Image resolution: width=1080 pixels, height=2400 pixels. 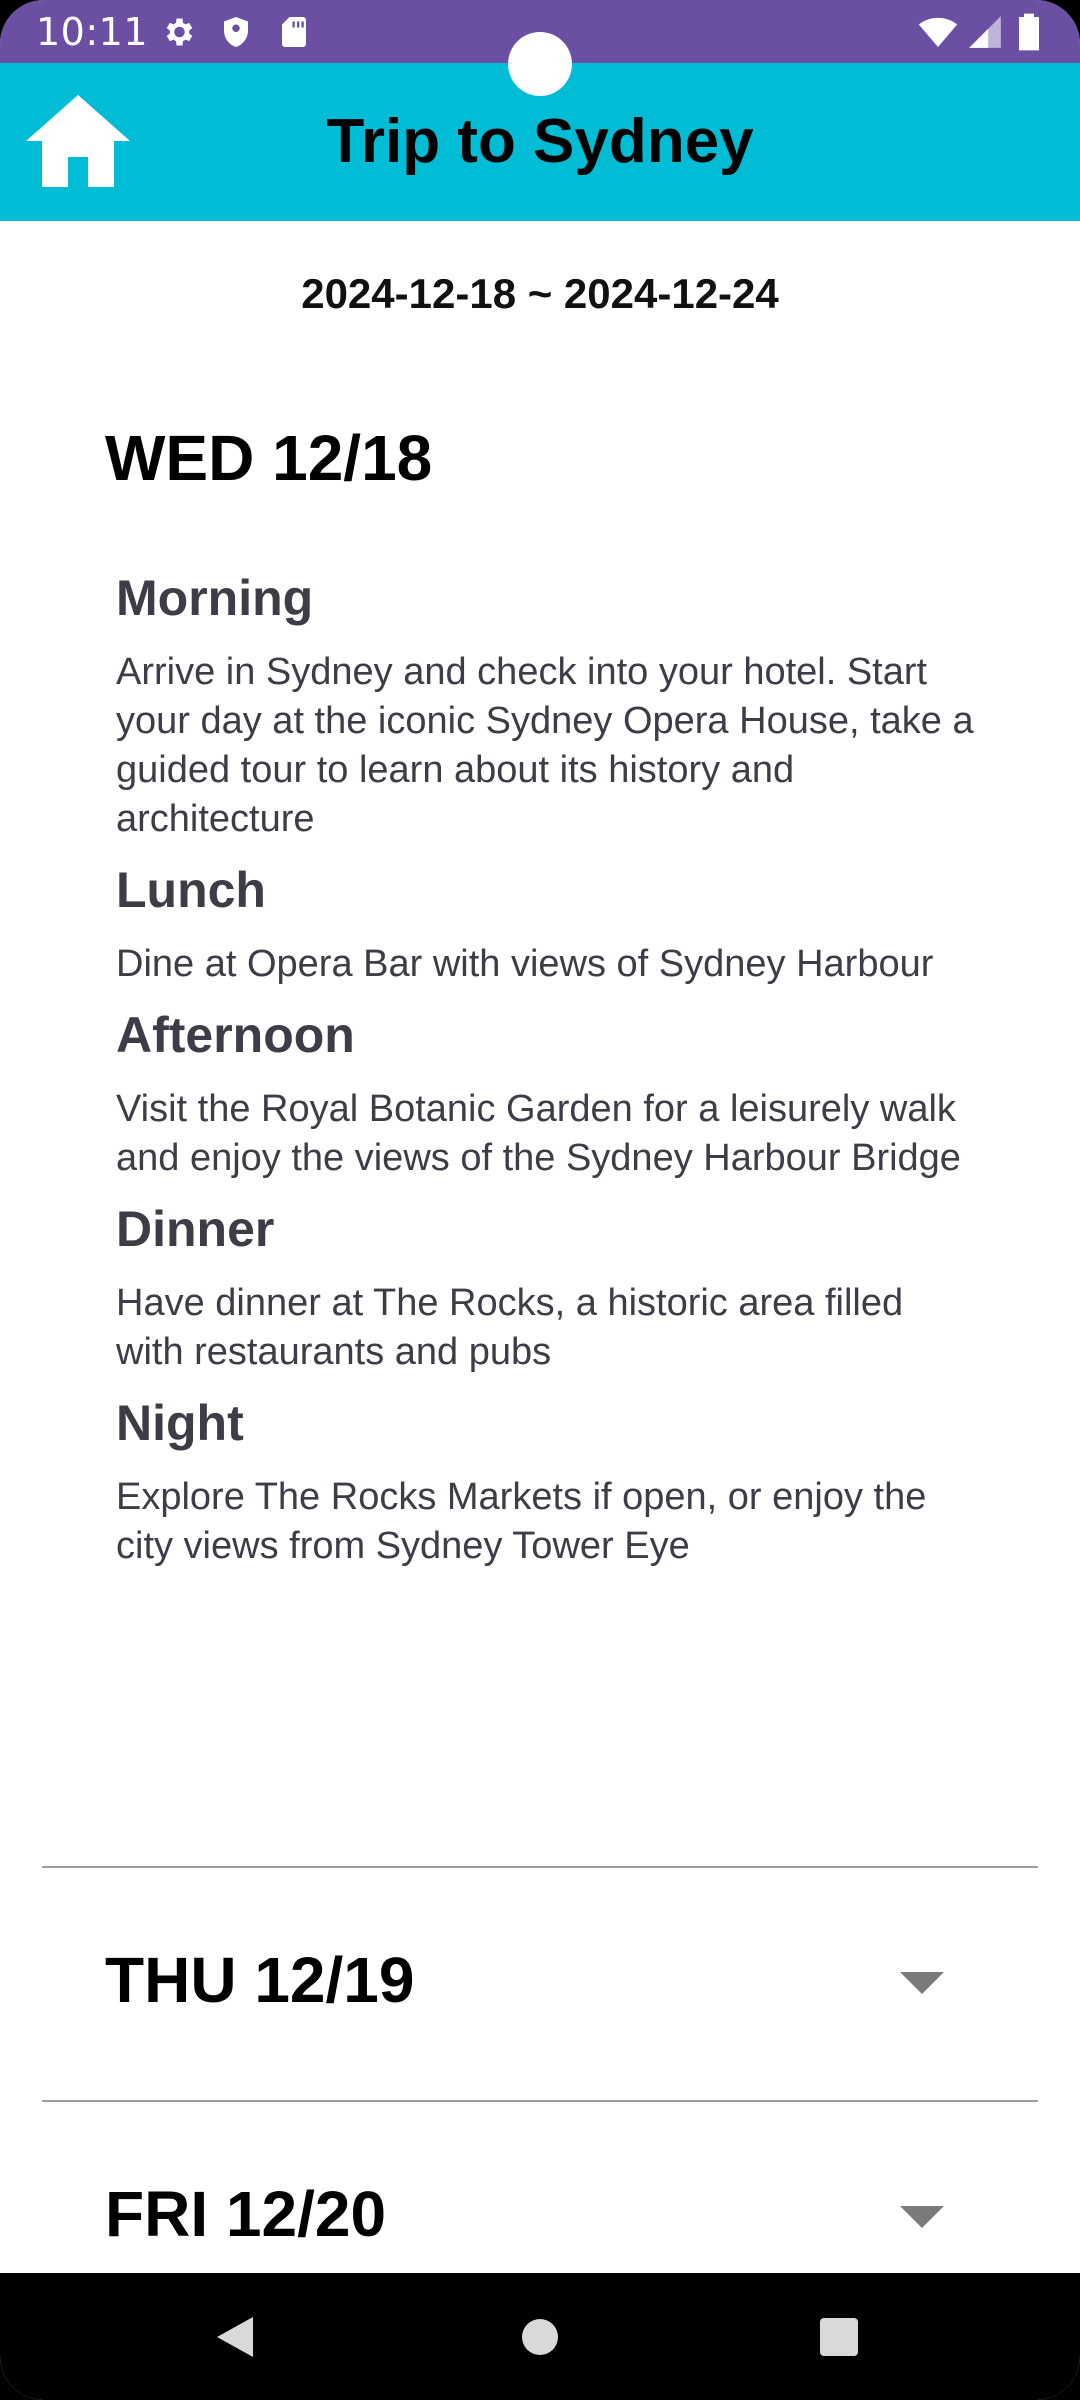 I want to click on section-title: Lunch, so click(x=191, y=890).